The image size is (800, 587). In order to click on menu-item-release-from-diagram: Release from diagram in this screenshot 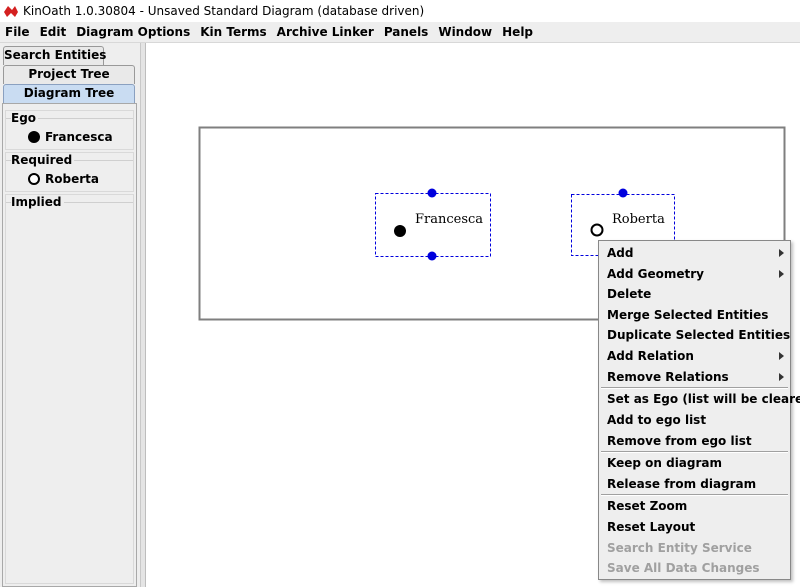, I will do `click(694, 484)`.